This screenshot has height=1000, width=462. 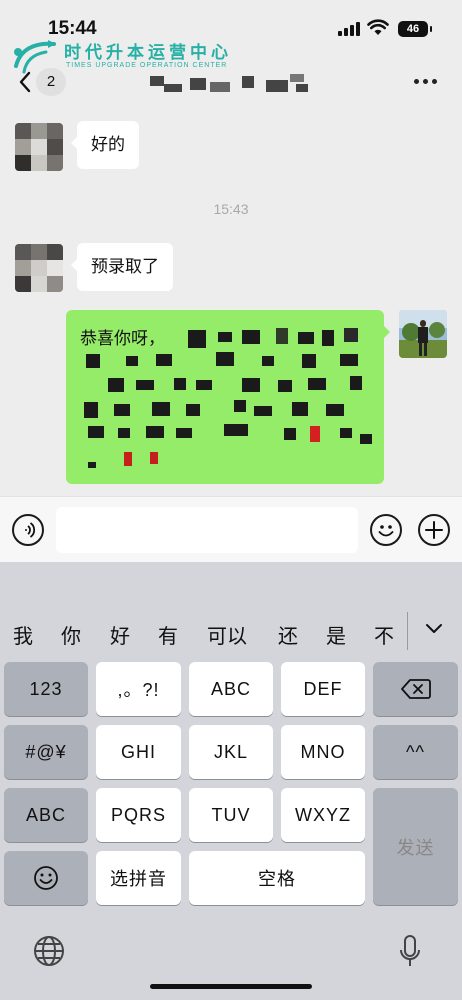 I want to click on key-def: DEF, so click(x=323, y=689).